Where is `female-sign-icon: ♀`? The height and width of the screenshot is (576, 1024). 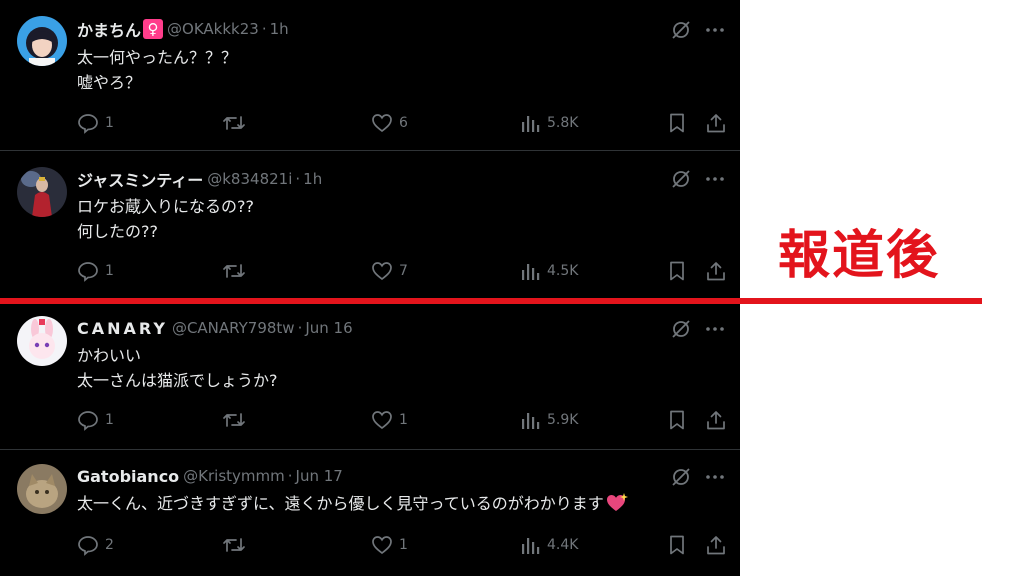
female-sign-icon: ♀ is located at coordinates (153, 29).